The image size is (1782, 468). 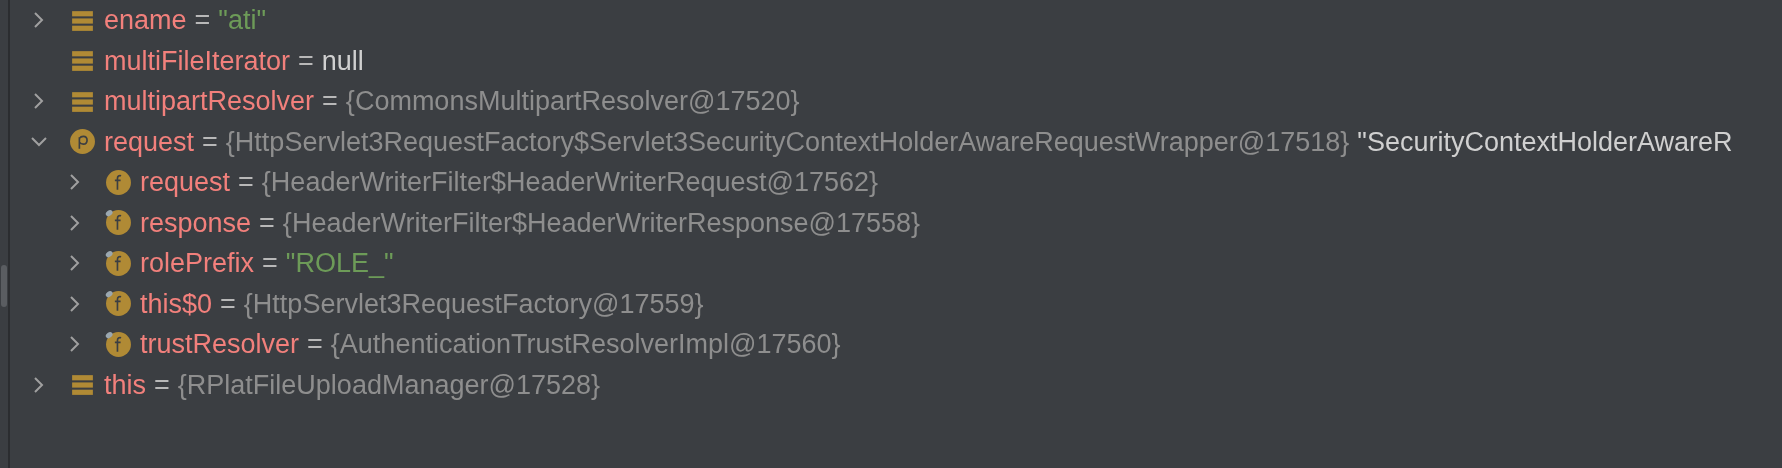 What do you see at coordinates (585, 344) in the screenshot?
I see `variable-value: {AuthenticationTrustResolverImpl@17560}` at bounding box center [585, 344].